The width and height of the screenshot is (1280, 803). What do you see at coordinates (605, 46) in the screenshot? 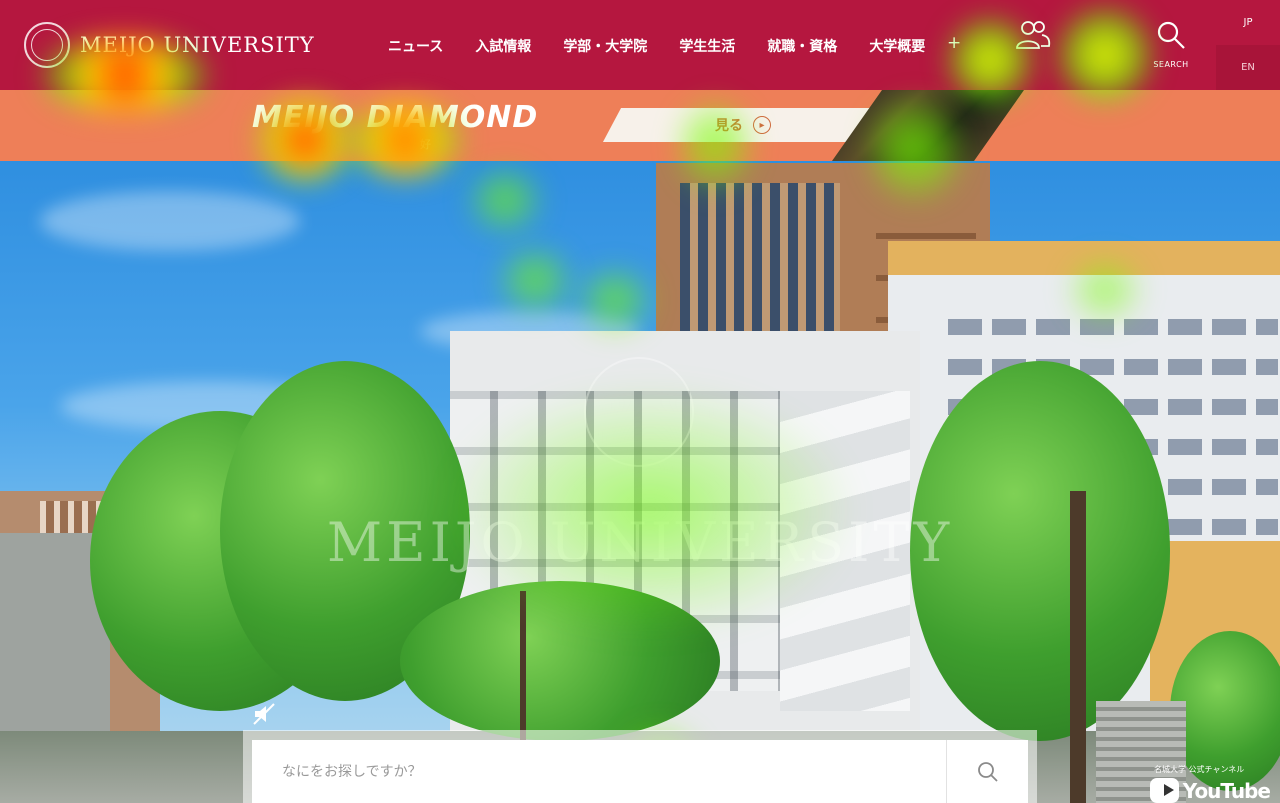
I see `nav-faculties: 学部・大学院` at bounding box center [605, 46].